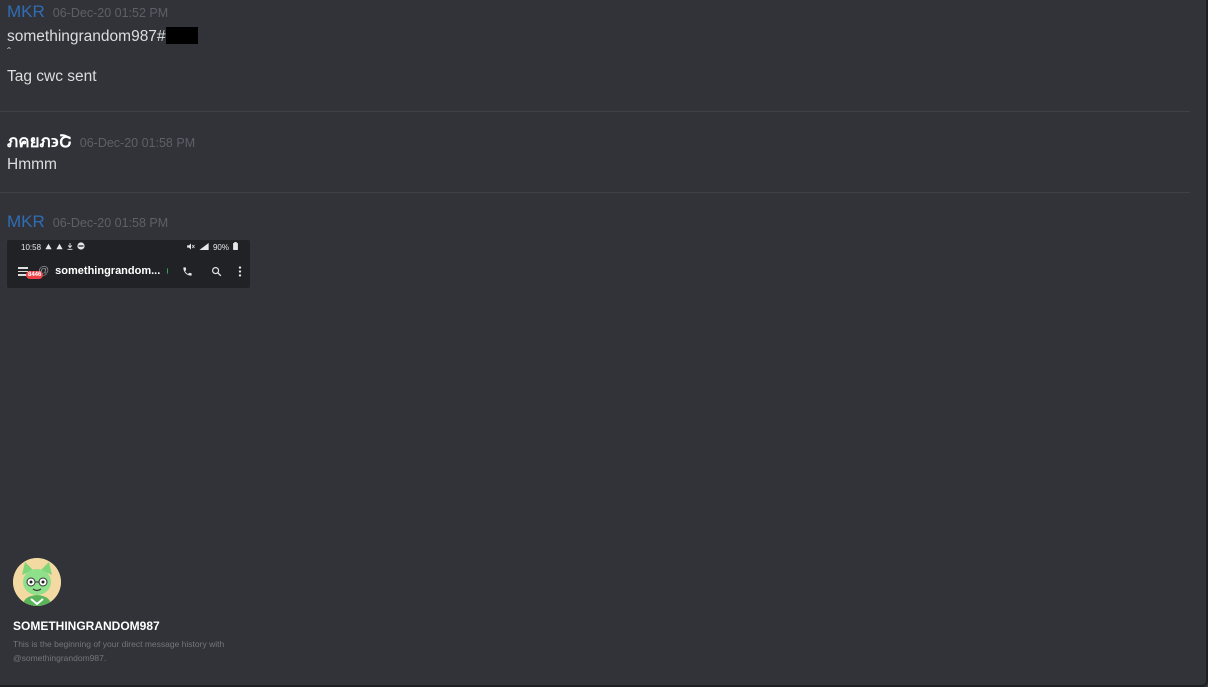 This screenshot has width=1208, height=687. I want to click on more-icon, so click(240, 271).